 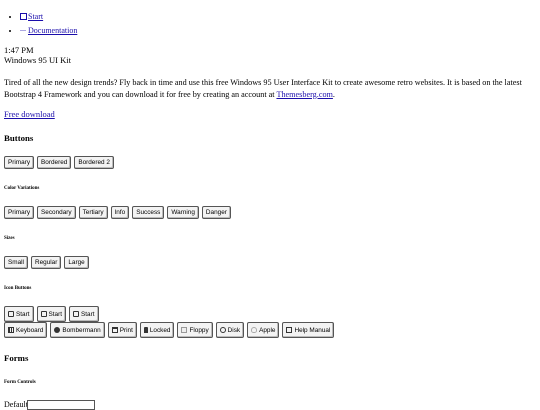 I want to click on button-label: Success, so click(x=148, y=212).